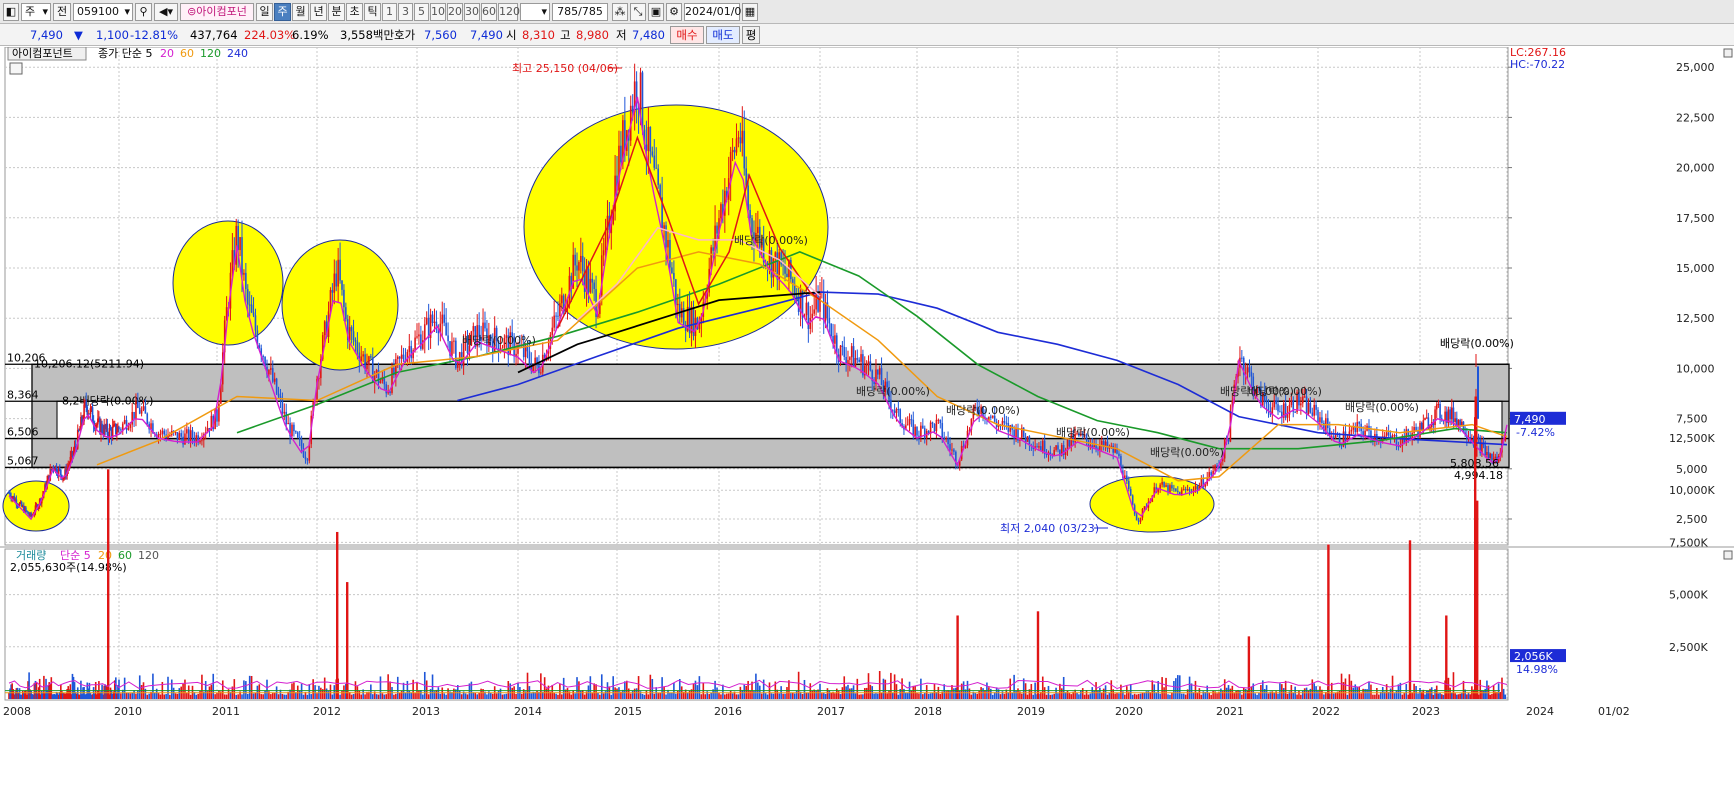 The width and height of the screenshot is (1734, 802). What do you see at coordinates (336, 12) in the screenshot?
I see `period-tab: 분` at bounding box center [336, 12].